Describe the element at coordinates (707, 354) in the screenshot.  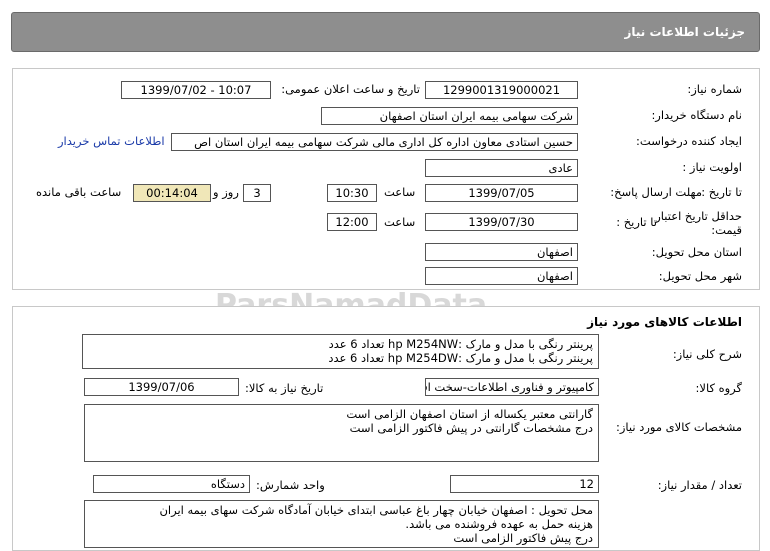
I see `summary-label: شرح کلی نیاز:` at that location.